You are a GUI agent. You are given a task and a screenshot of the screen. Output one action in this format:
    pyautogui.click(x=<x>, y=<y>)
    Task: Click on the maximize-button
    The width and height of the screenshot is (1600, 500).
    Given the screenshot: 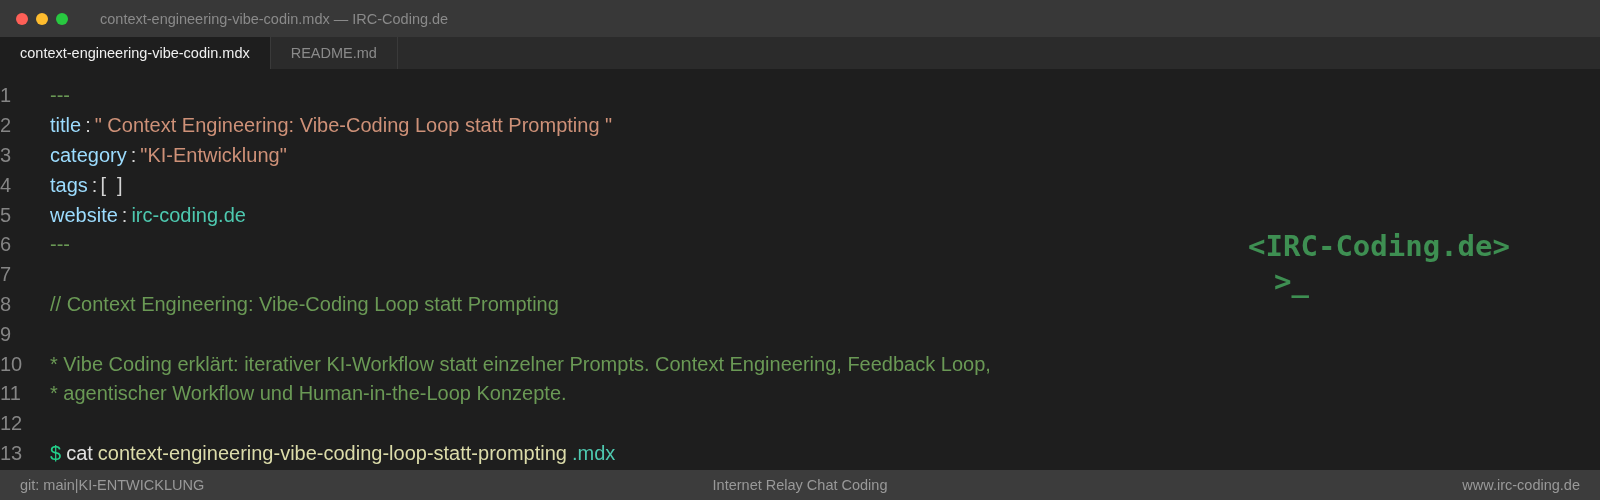 What is the action you would take?
    pyautogui.click(x=62, y=18)
    